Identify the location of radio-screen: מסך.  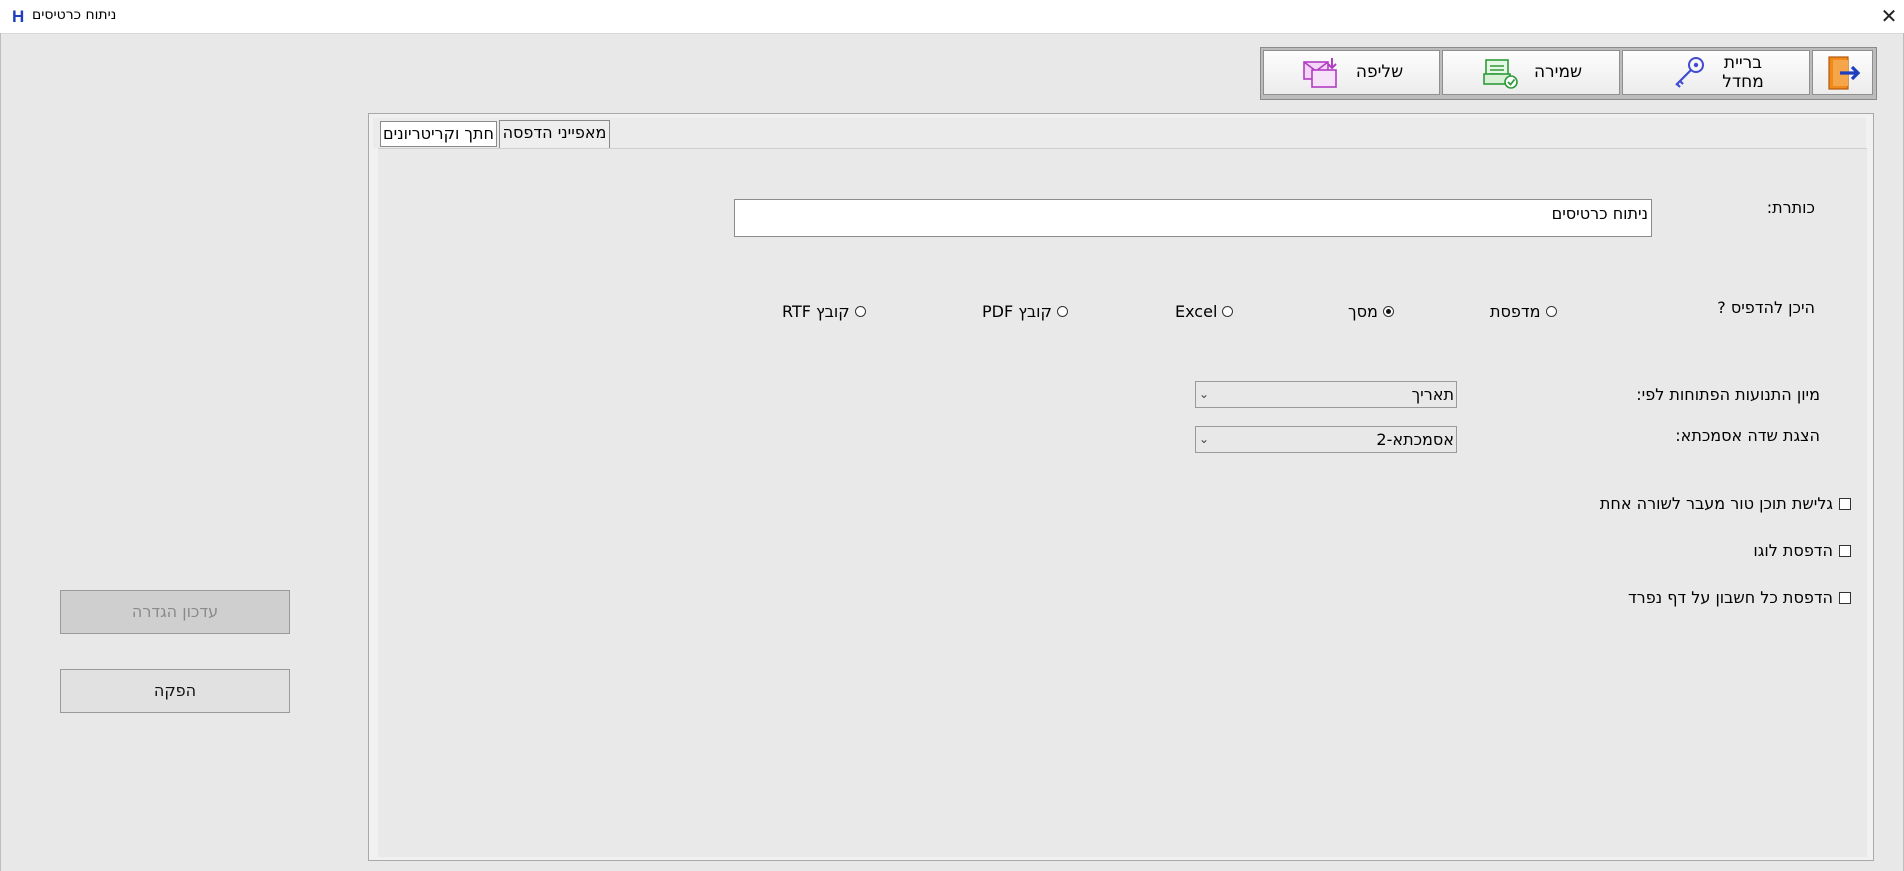
(1371, 311).